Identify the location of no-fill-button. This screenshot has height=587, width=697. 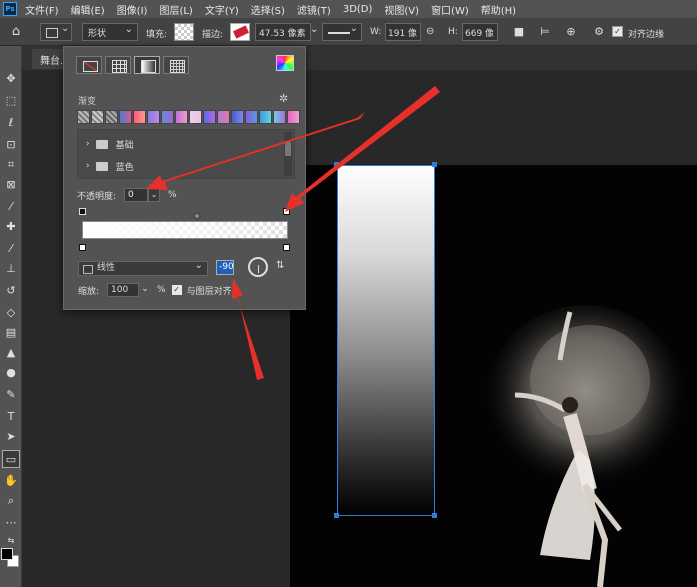
(89, 65).